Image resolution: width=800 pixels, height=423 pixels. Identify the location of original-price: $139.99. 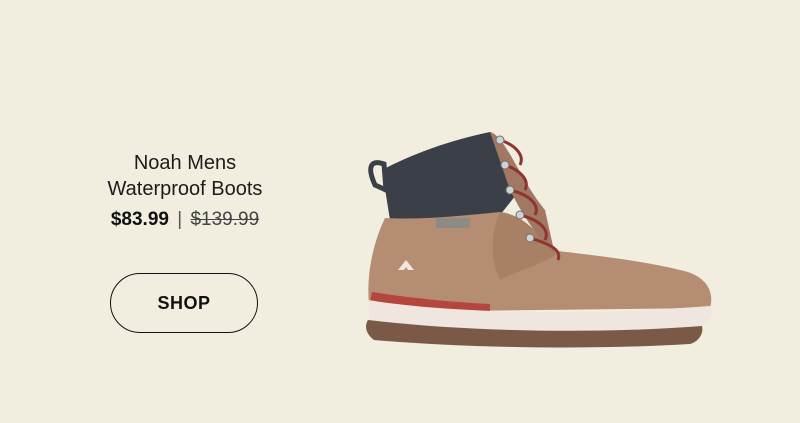
(225, 219).